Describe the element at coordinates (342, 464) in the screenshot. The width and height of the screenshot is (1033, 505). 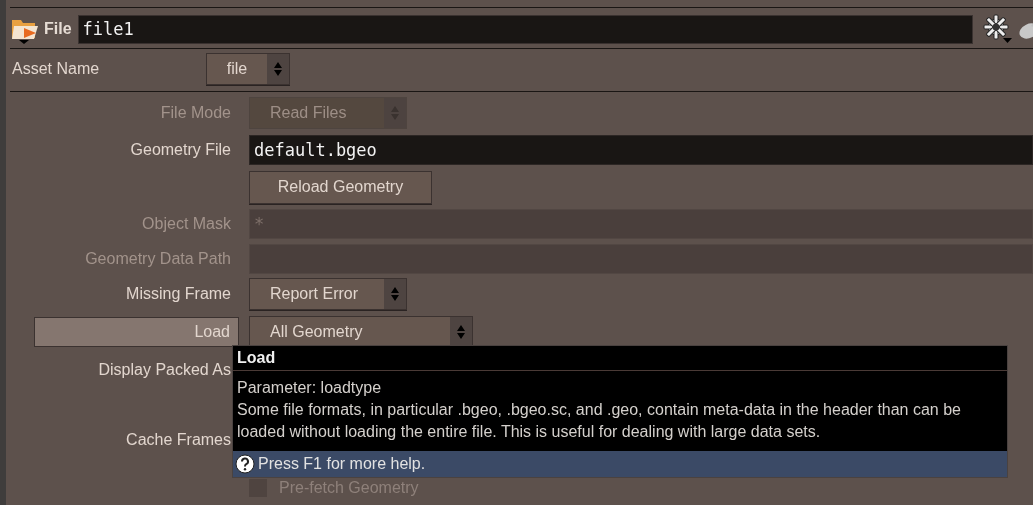
I see `help-hint: Press F1 for more help.` at that location.